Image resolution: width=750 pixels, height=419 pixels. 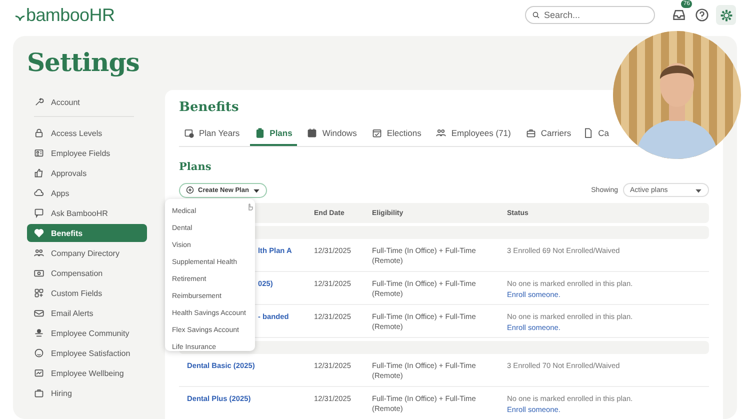 I want to click on calendar-check-icon, so click(x=377, y=133).